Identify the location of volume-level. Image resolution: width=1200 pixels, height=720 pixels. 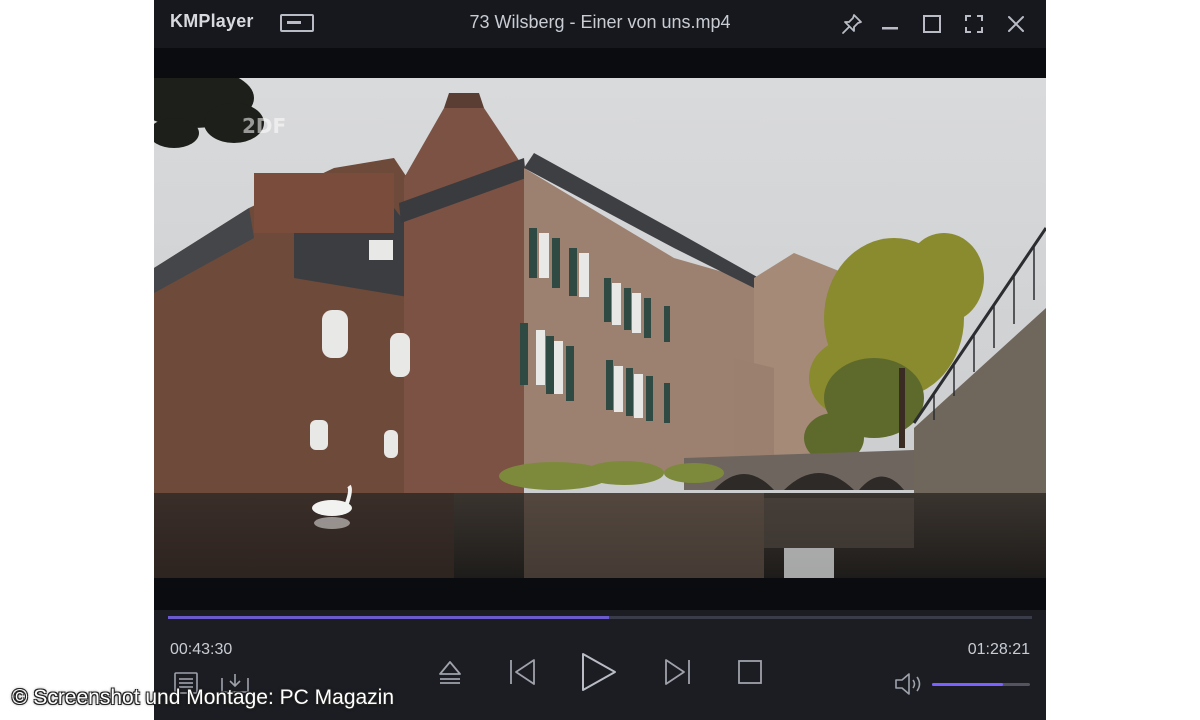
(967, 684).